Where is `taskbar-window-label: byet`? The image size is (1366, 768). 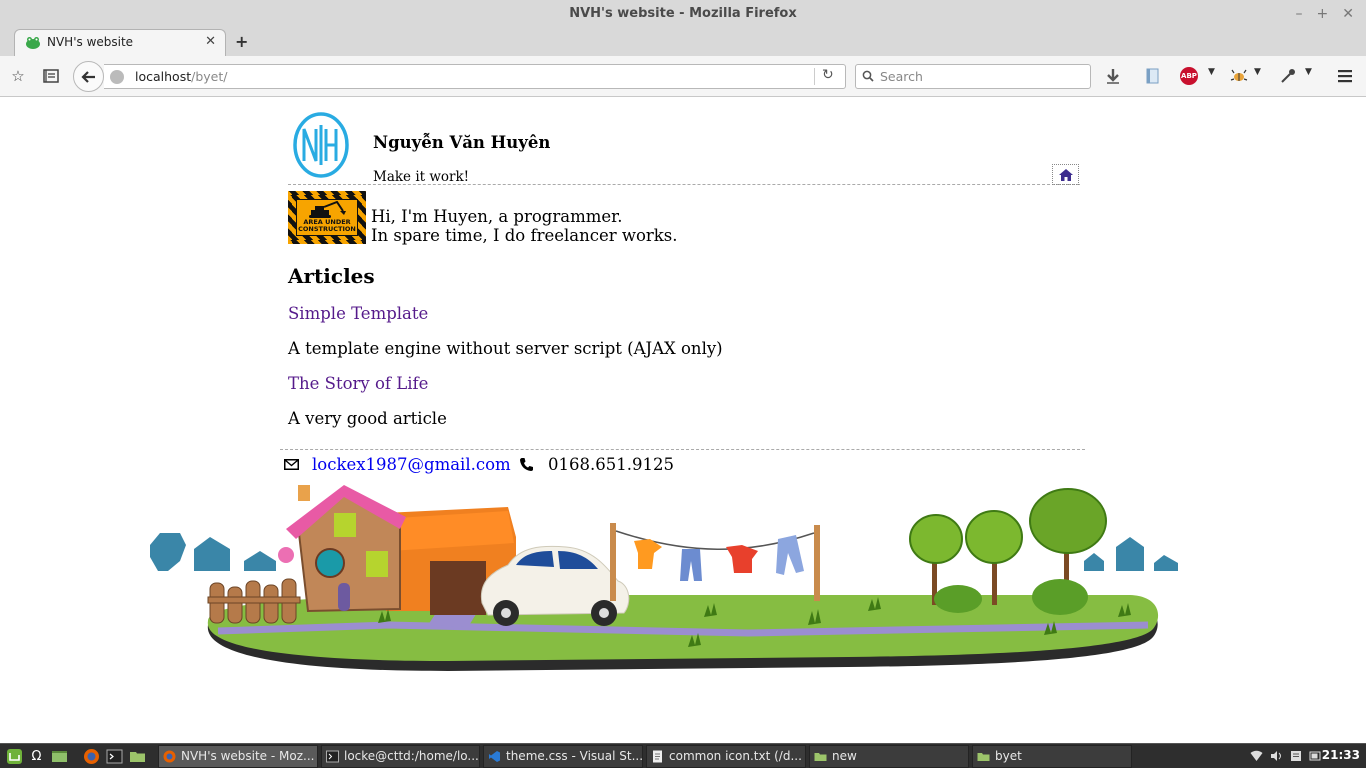 taskbar-window-label: byet is located at coordinates (1008, 756).